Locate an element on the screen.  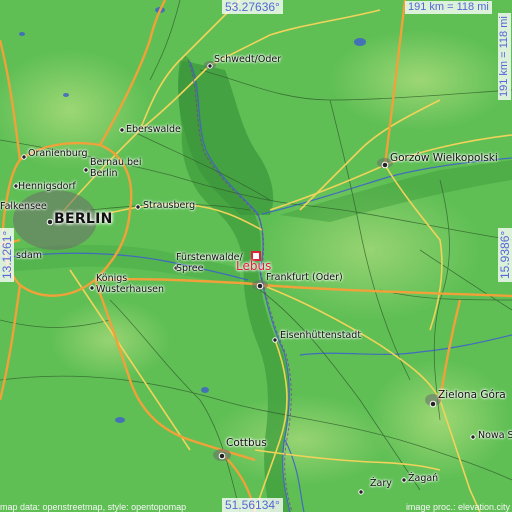
place-label-nowa-sol: Nowa Sól is located at coordinates (495, 435).